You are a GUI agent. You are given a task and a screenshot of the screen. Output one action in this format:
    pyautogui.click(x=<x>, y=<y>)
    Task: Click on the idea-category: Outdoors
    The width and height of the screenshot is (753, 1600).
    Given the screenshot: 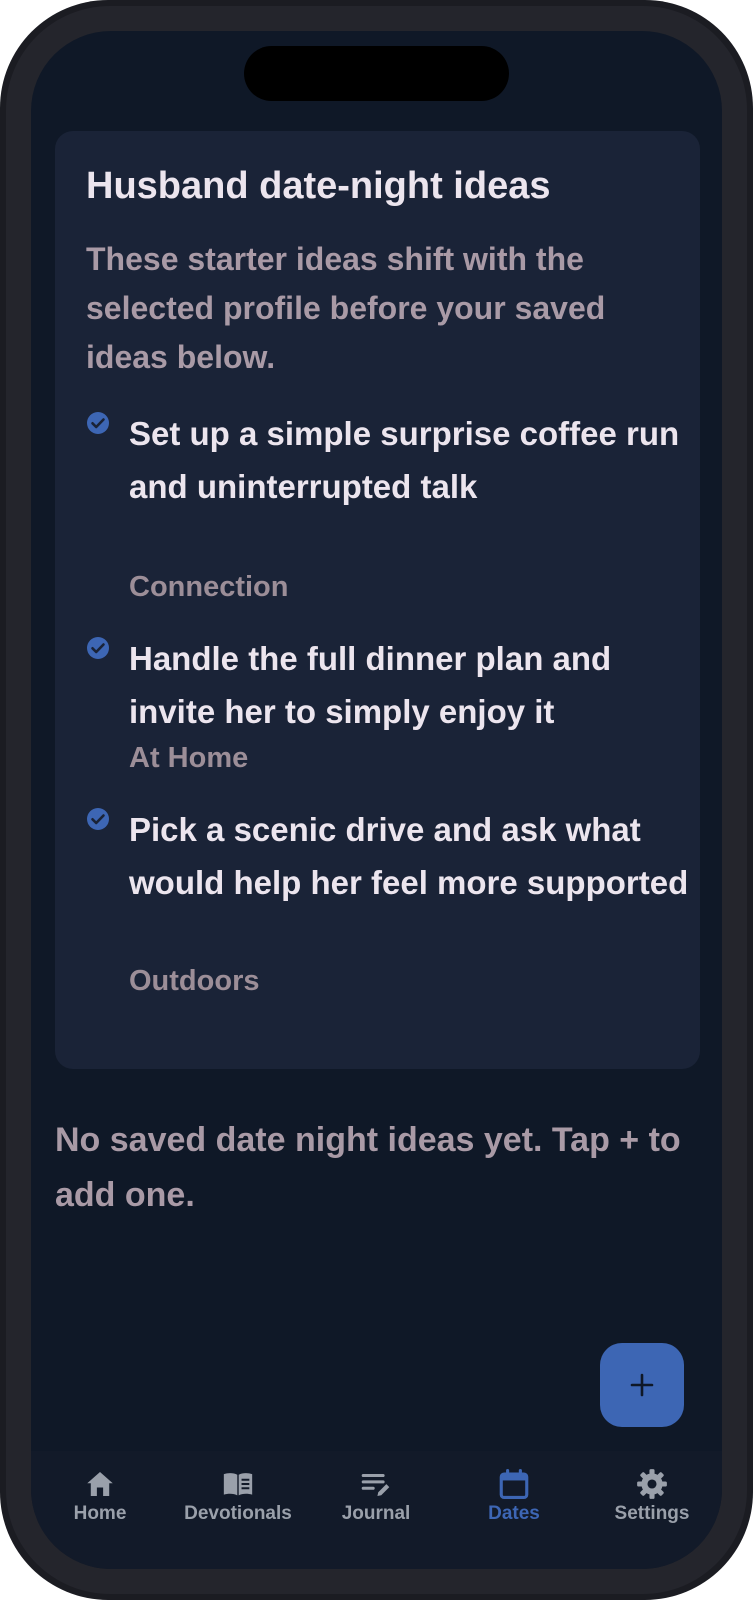 What is the action you would take?
    pyautogui.click(x=194, y=981)
    